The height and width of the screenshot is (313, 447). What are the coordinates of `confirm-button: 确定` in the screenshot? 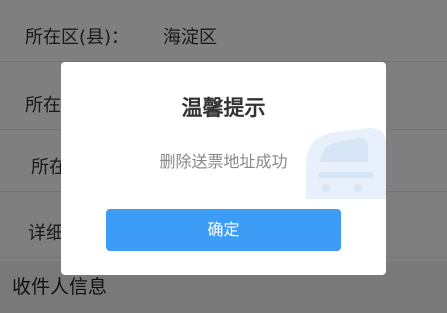 It's located at (223, 230).